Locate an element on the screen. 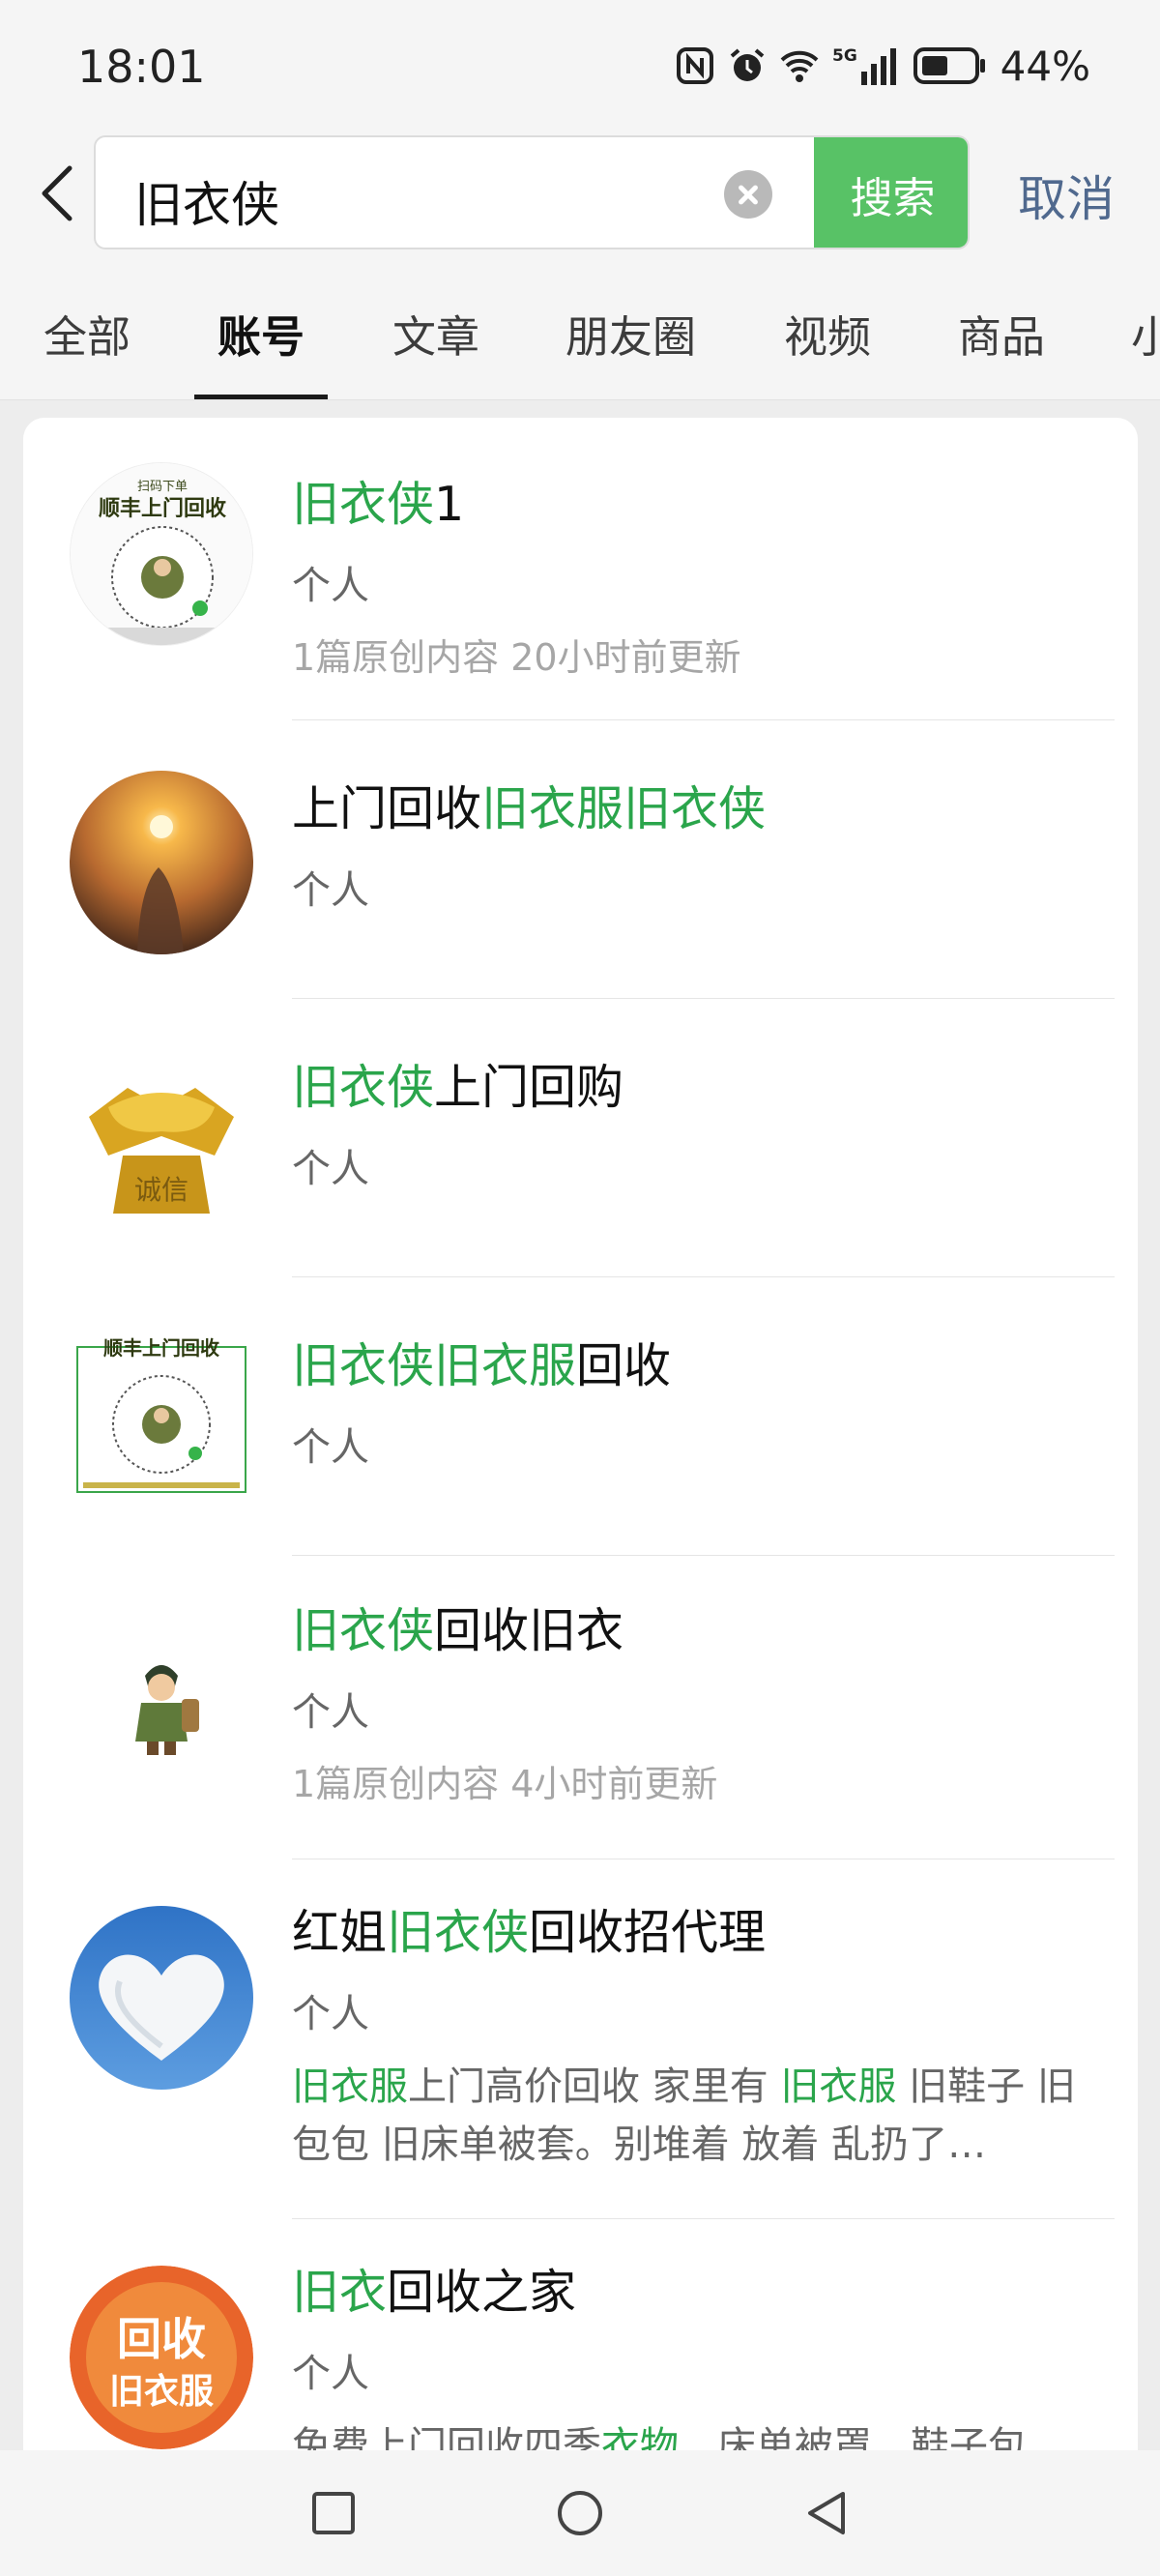  svg-text: 回收 is located at coordinates (162, 2339).